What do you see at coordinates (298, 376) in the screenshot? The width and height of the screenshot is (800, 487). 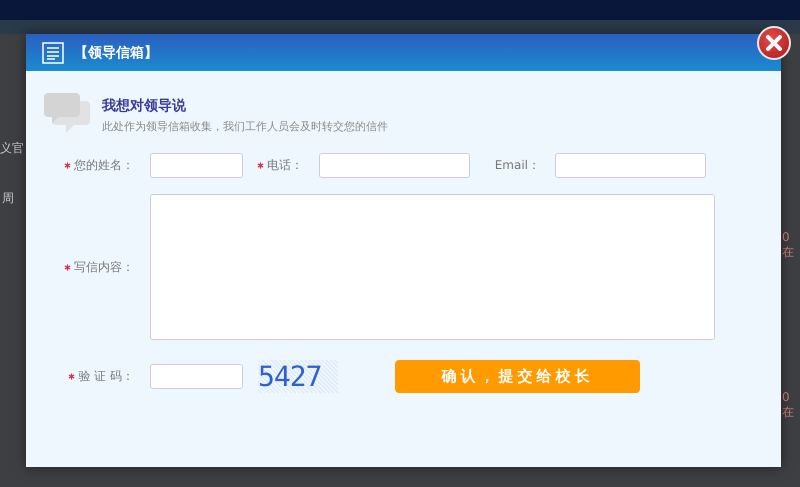 I see `captcha-image: 5427` at bounding box center [298, 376].